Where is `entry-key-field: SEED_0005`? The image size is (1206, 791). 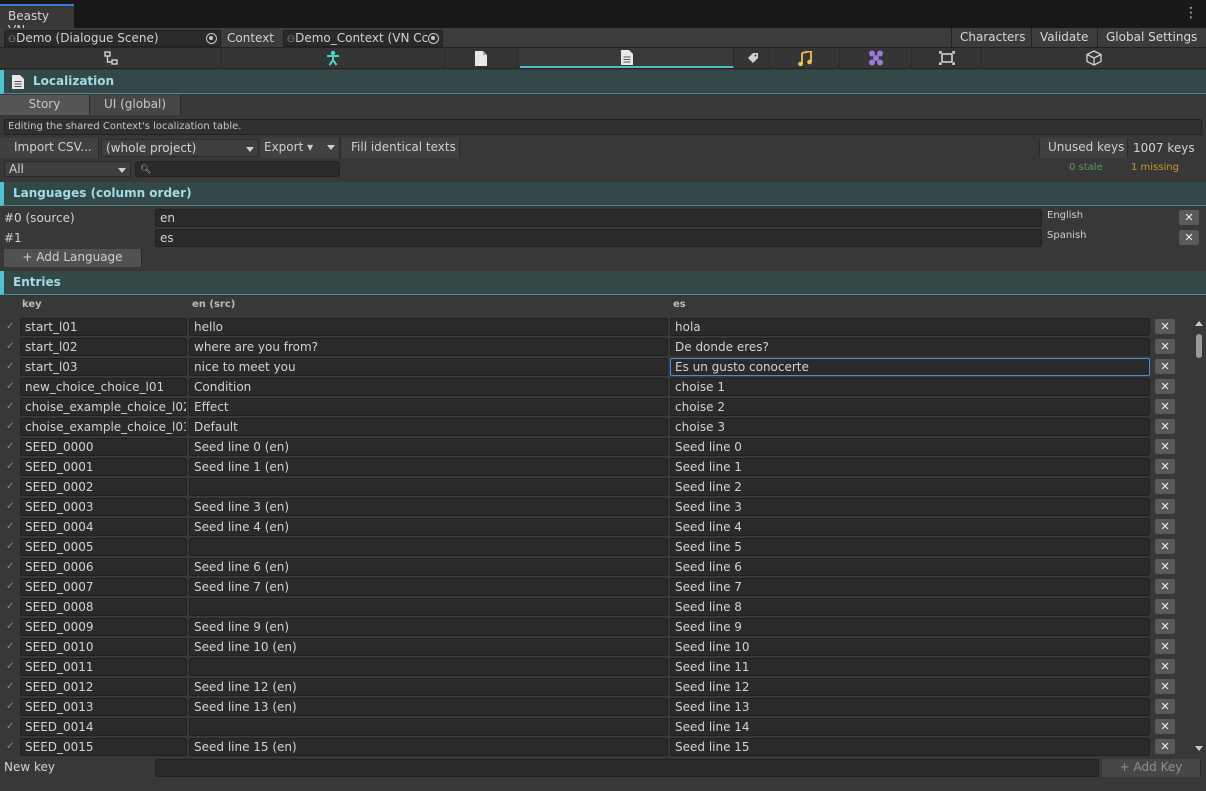 entry-key-field: SEED_0005 is located at coordinates (103, 547).